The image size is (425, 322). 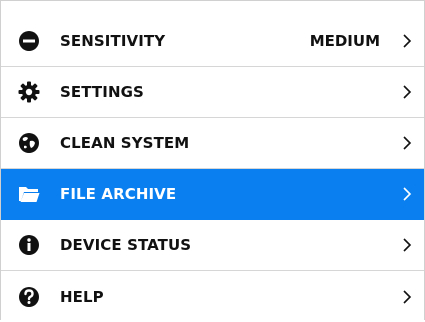 I want to click on help-icon, so click(x=29, y=296).